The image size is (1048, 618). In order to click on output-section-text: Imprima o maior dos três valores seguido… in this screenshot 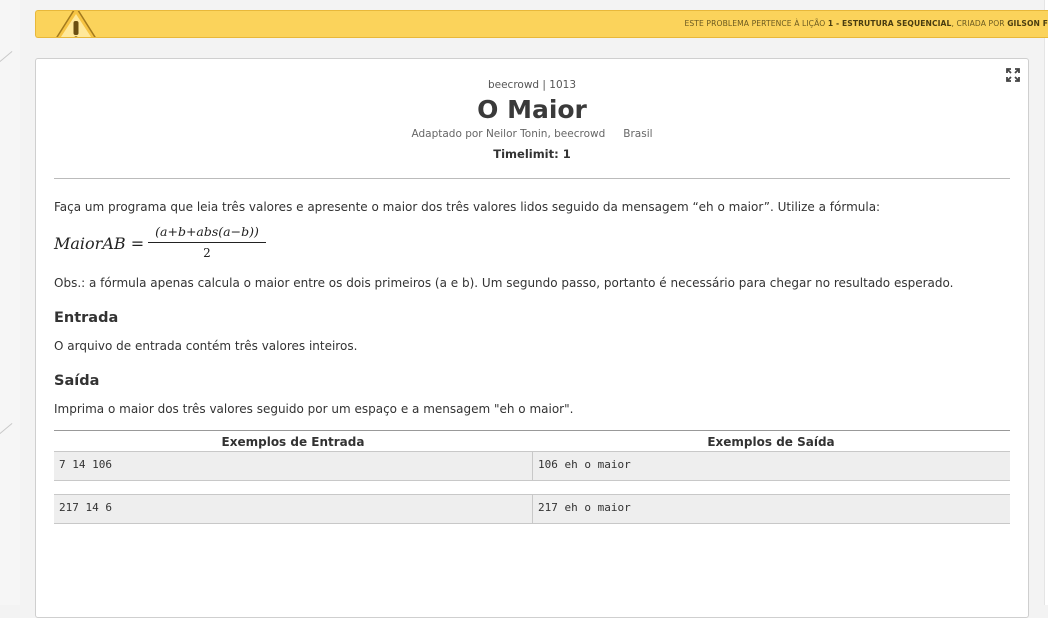, I will do `click(314, 409)`.